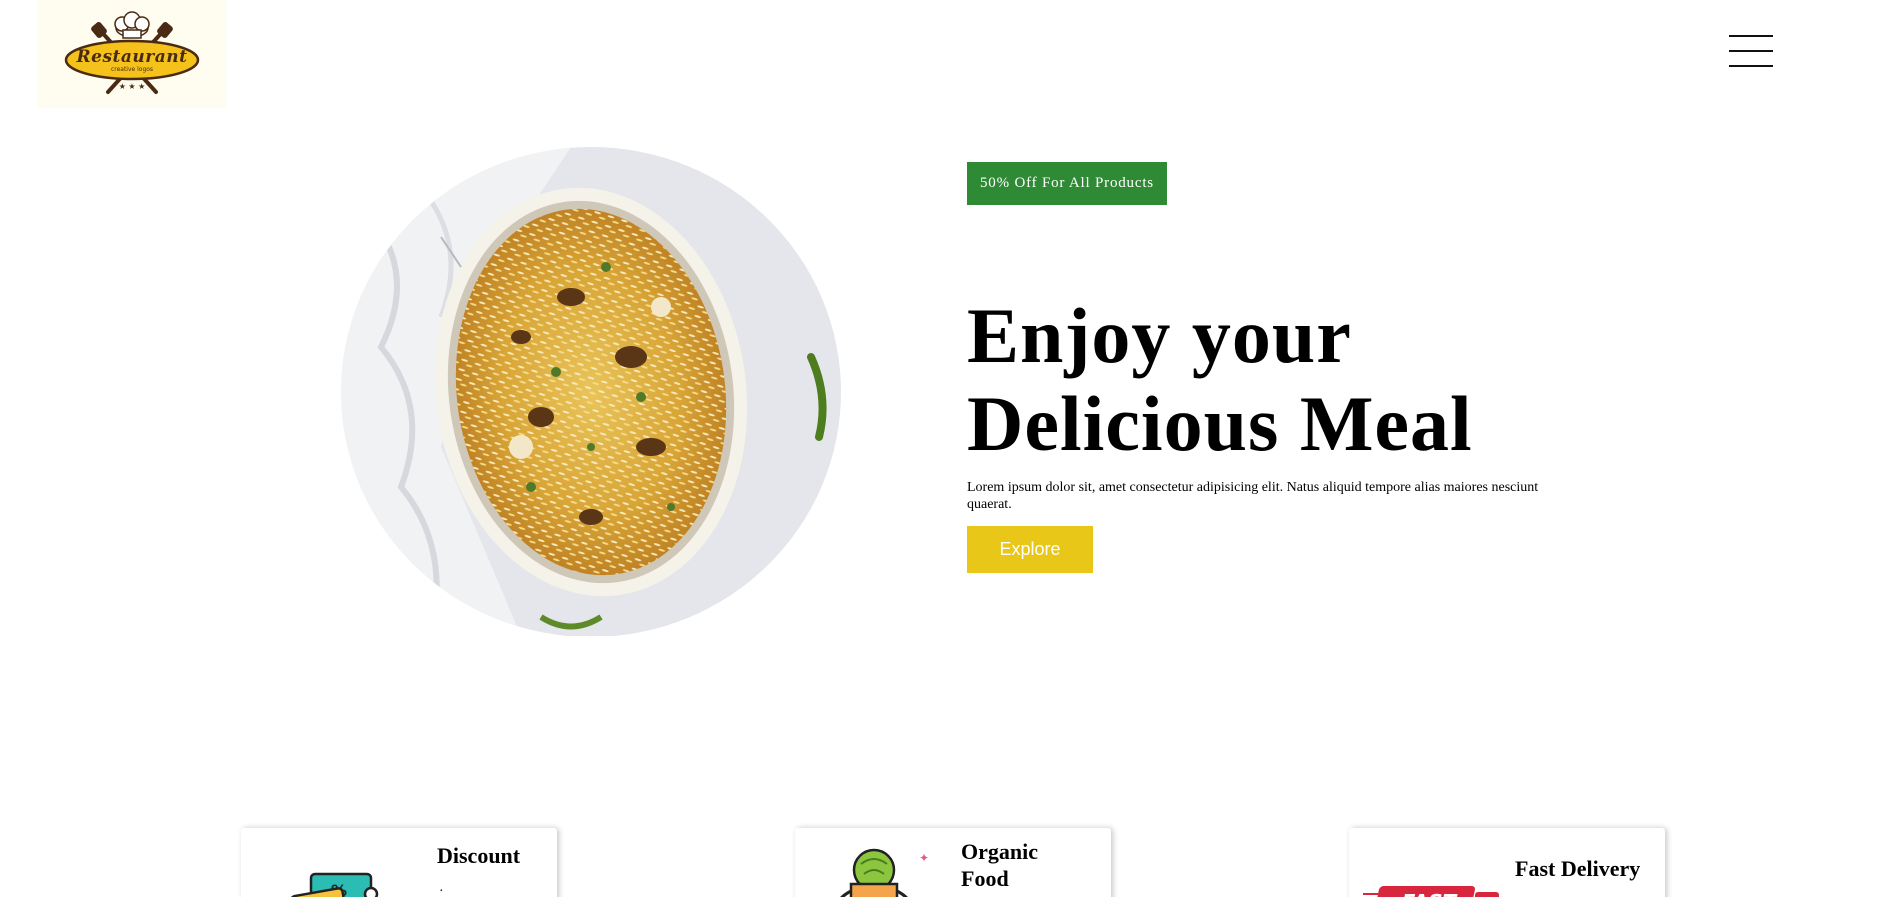 This screenshot has height=897, width=1896. I want to click on organic-food-basket-icon: ✦, so click(884, 872).